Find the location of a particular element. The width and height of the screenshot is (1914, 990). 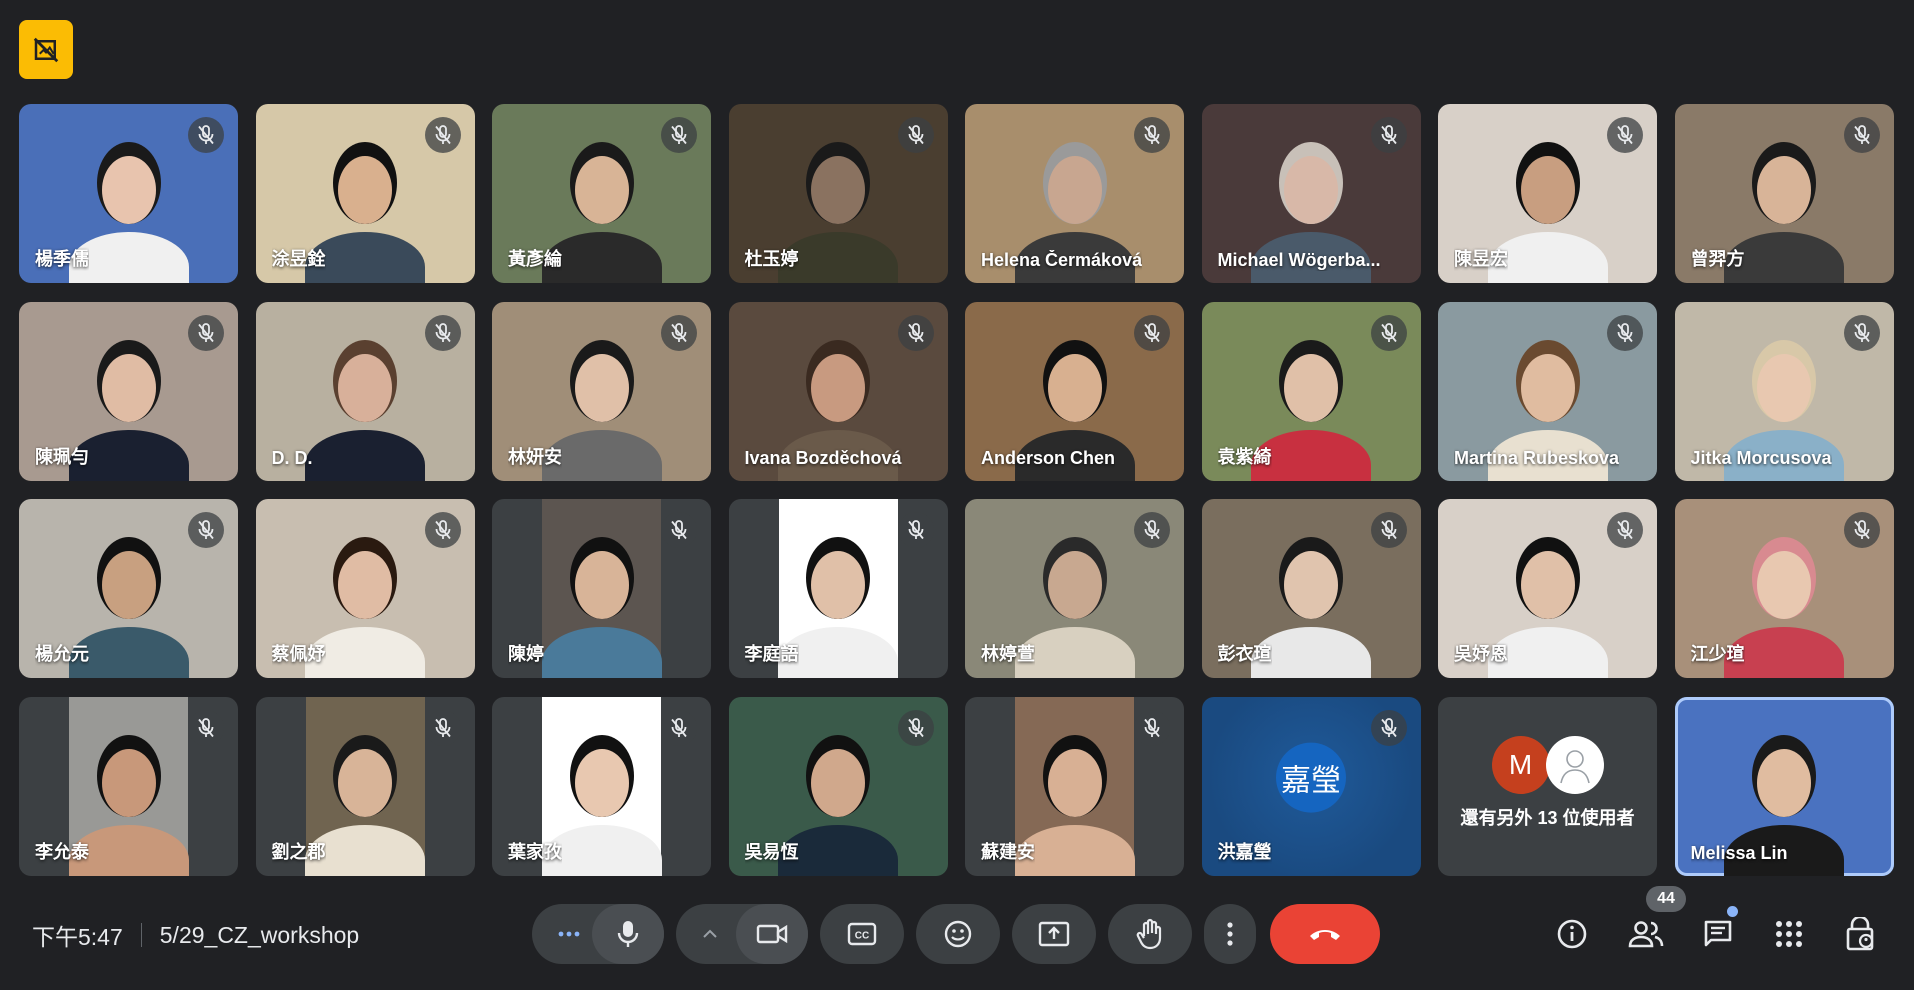

participant-video is located at coordinates (602, 588).